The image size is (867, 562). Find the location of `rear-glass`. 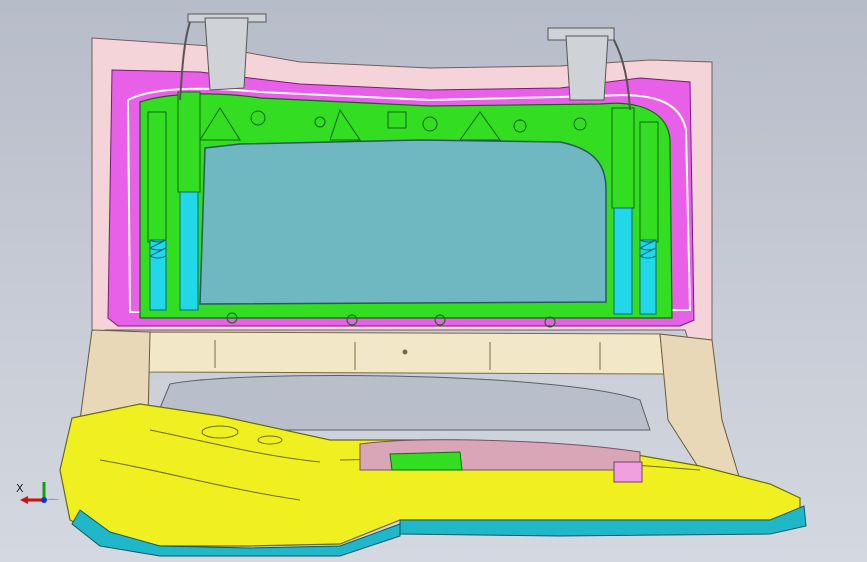

rear-glass is located at coordinates (403, 222).